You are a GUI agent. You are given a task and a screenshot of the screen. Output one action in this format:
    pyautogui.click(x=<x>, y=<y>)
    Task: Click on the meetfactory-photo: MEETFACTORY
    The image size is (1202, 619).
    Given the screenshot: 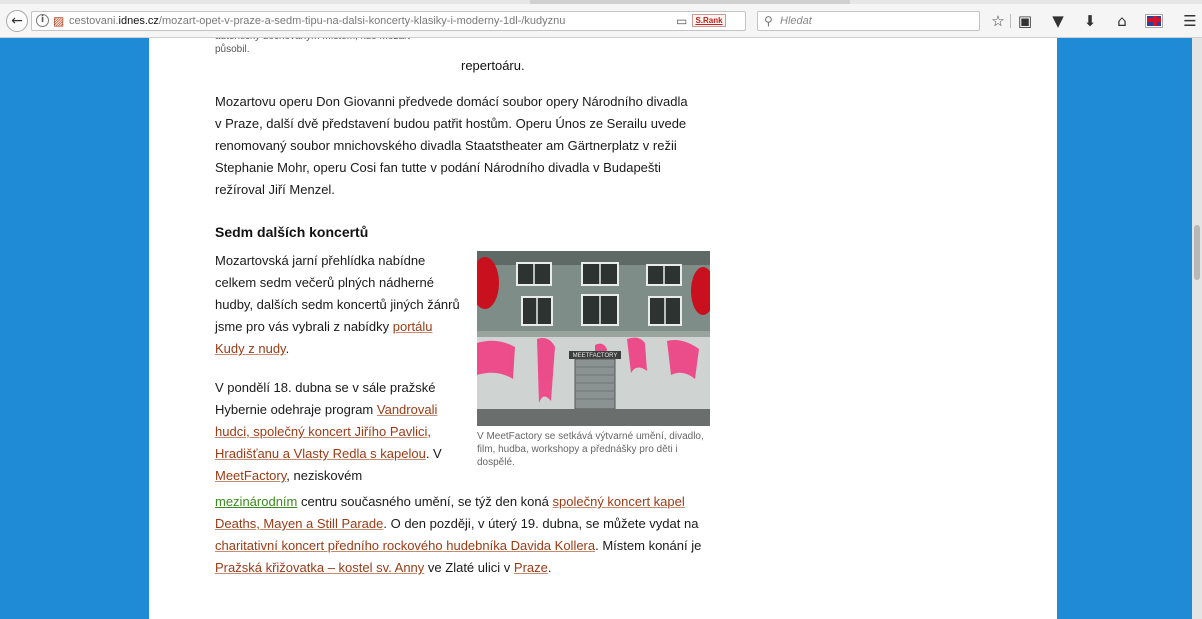 What is the action you would take?
    pyautogui.click(x=593, y=338)
    